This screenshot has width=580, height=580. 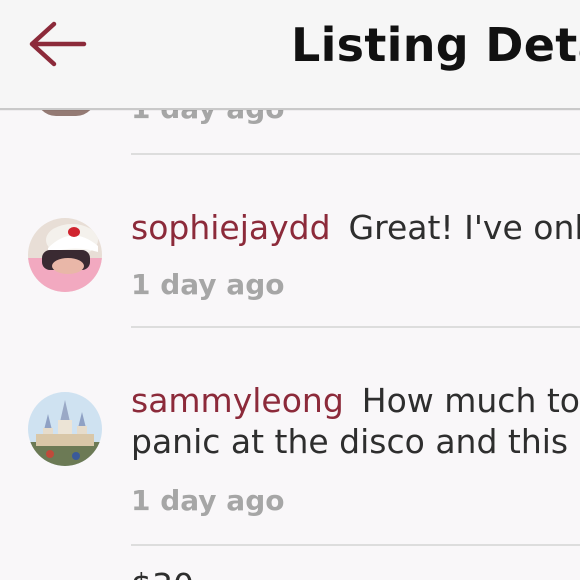 I want to click on comment-text: sophiejaydd Great! I've only, so click(x=355, y=227).